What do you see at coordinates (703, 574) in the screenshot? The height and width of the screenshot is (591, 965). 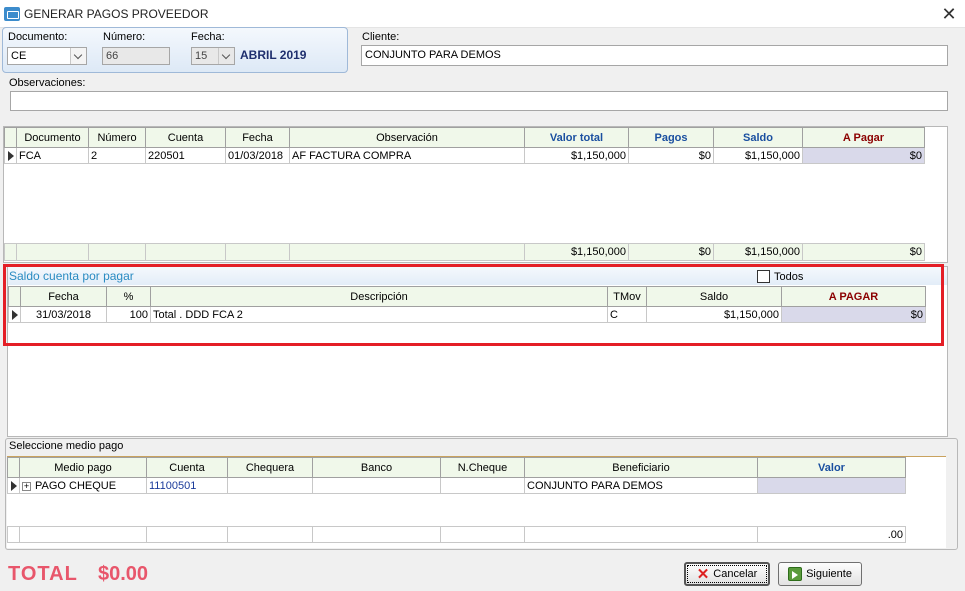 I see `close-icon: ✕` at bounding box center [703, 574].